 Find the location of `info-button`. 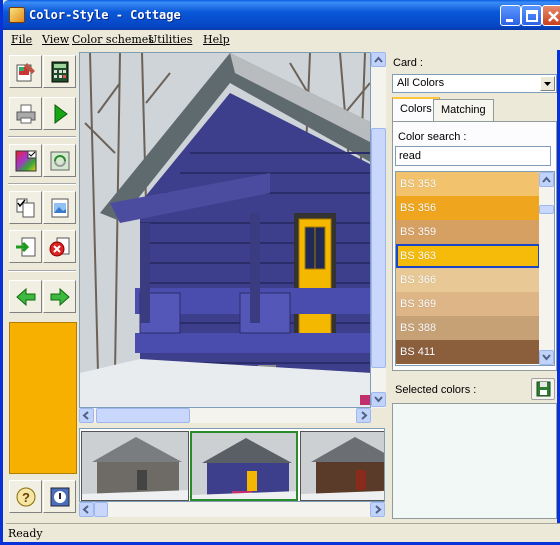

info-button is located at coordinates (59, 496).